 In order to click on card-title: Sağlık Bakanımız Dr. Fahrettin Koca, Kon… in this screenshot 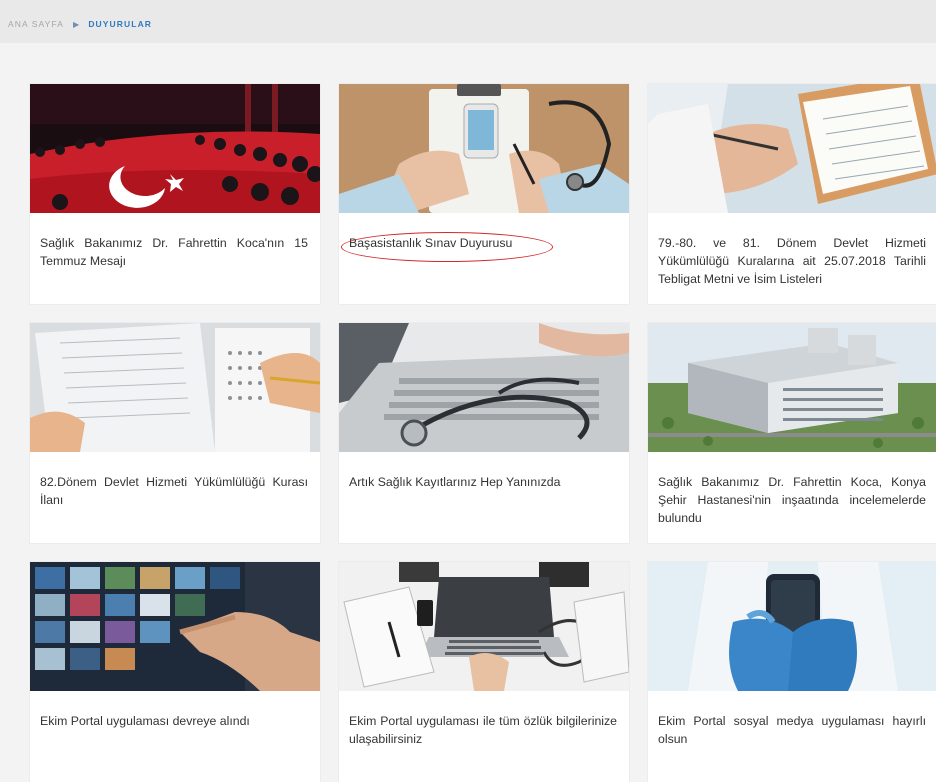, I will do `click(792, 500)`.